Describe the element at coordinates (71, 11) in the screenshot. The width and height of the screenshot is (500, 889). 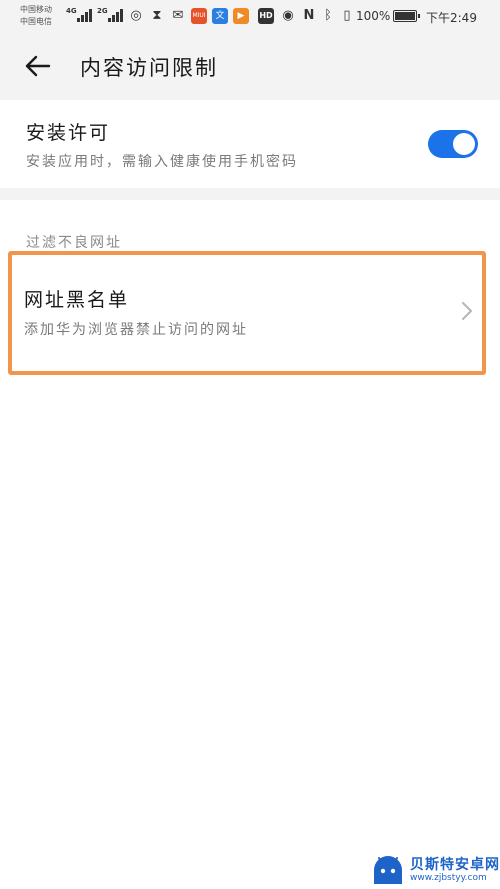
I see `network-type-1: 4G` at that location.